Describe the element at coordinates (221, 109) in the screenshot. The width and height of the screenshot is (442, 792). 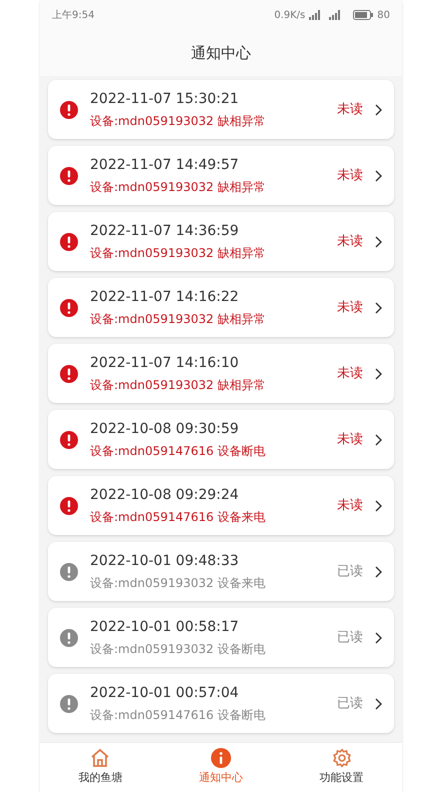
I see `notification-card: 2022-11-07 15:30:21 设备:mdn059193032 缺相异常 未读` at that location.